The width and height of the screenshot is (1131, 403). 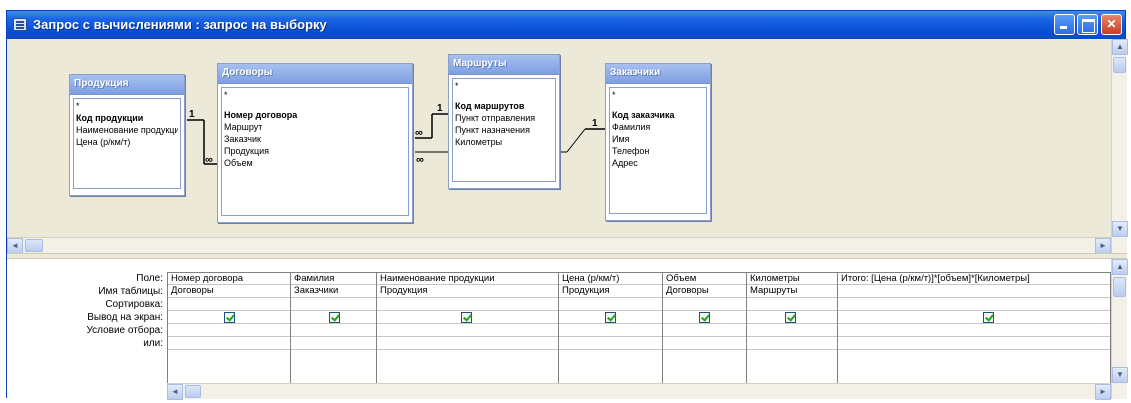 I want to click on grid-column: Наименование продукции Продукция, so click(x=467, y=327).